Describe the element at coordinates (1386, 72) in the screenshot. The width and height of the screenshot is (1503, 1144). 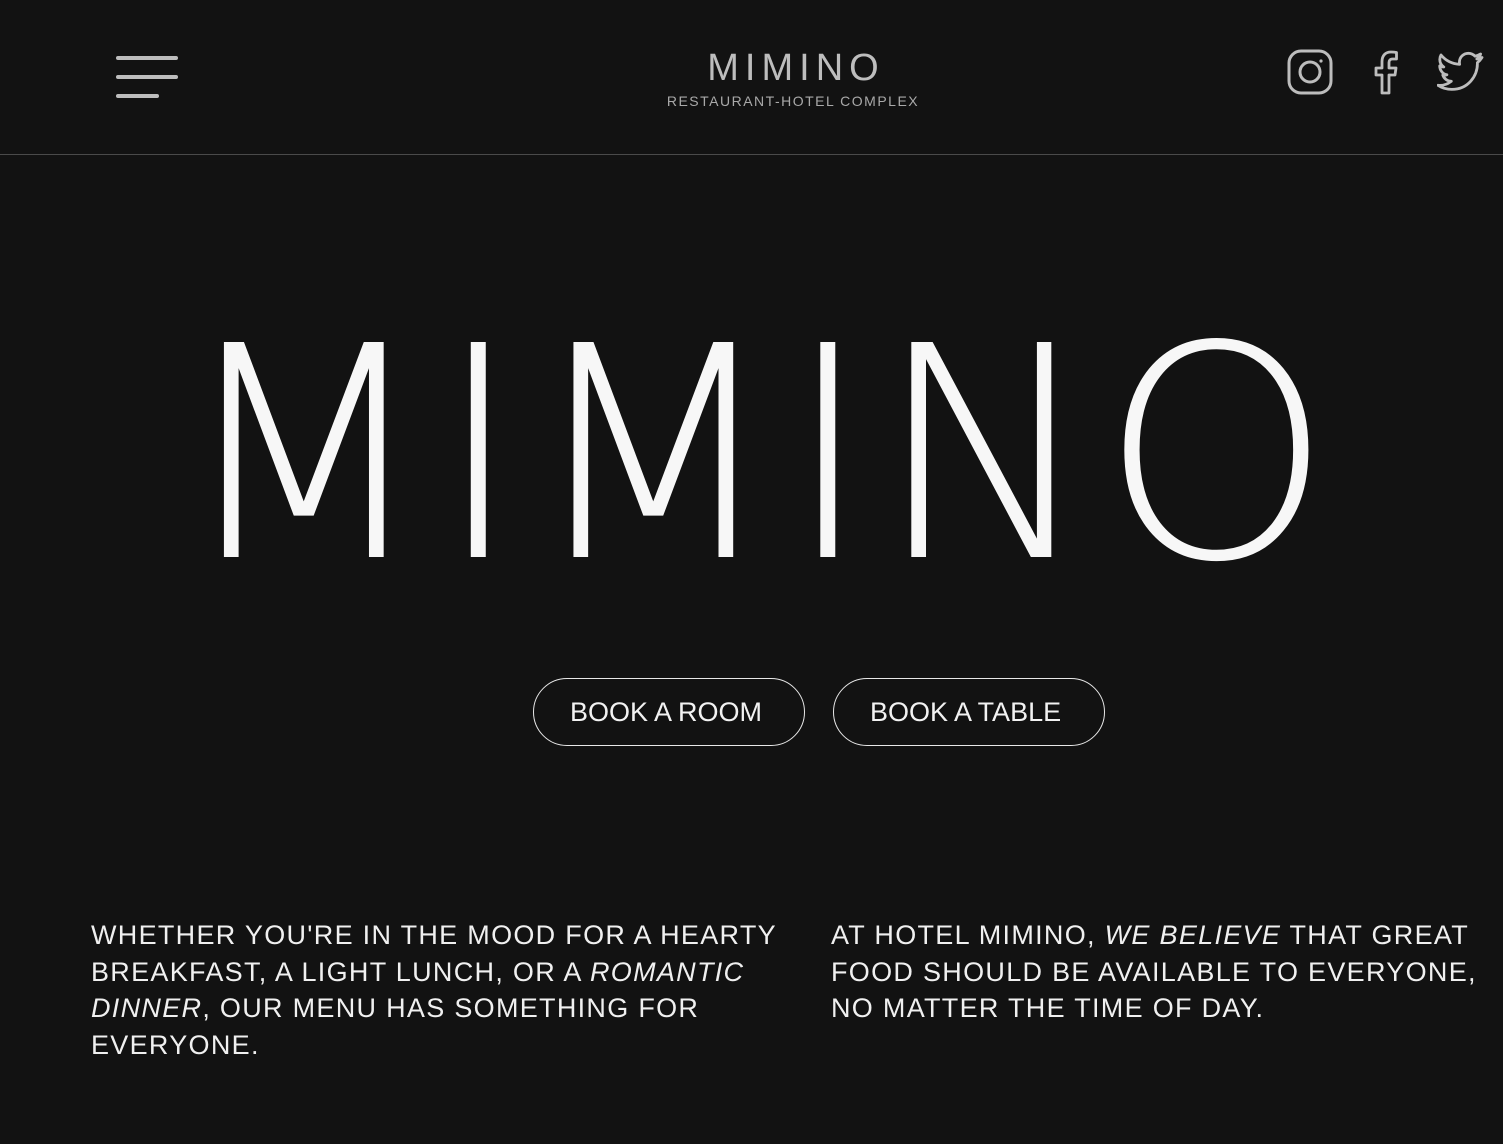
I see `facebook-icon` at that location.